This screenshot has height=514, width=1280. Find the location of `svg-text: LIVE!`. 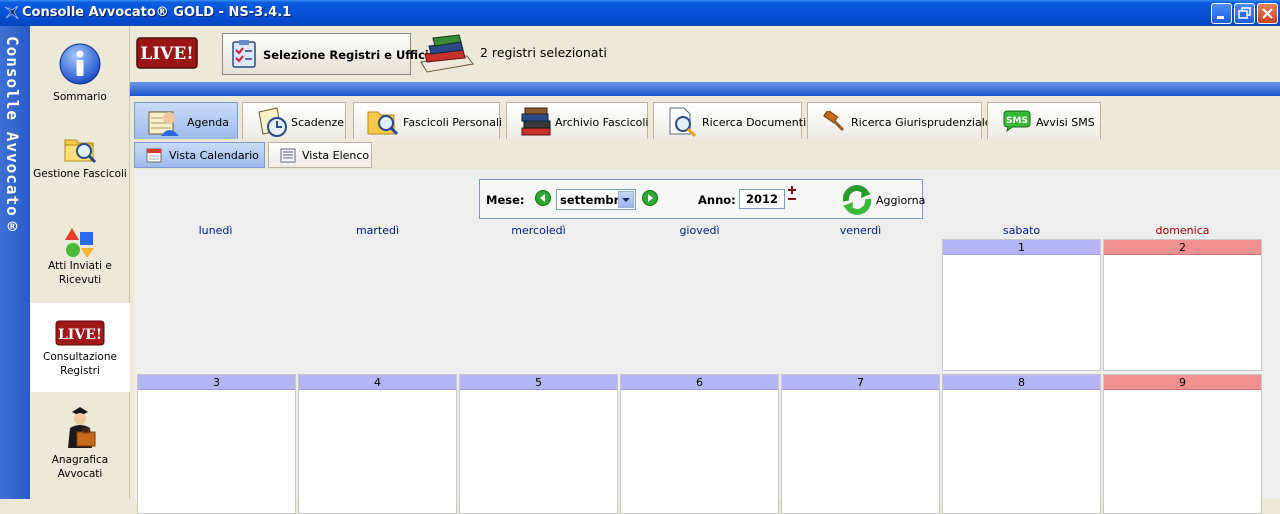

svg-text: LIVE! is located at coordinates (80, 335).